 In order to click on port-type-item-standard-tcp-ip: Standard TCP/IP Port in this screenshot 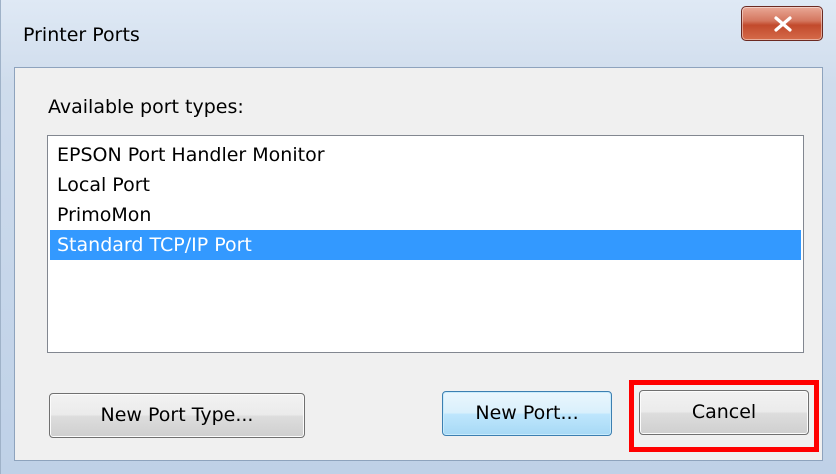, I will do `click(425, 245)`.